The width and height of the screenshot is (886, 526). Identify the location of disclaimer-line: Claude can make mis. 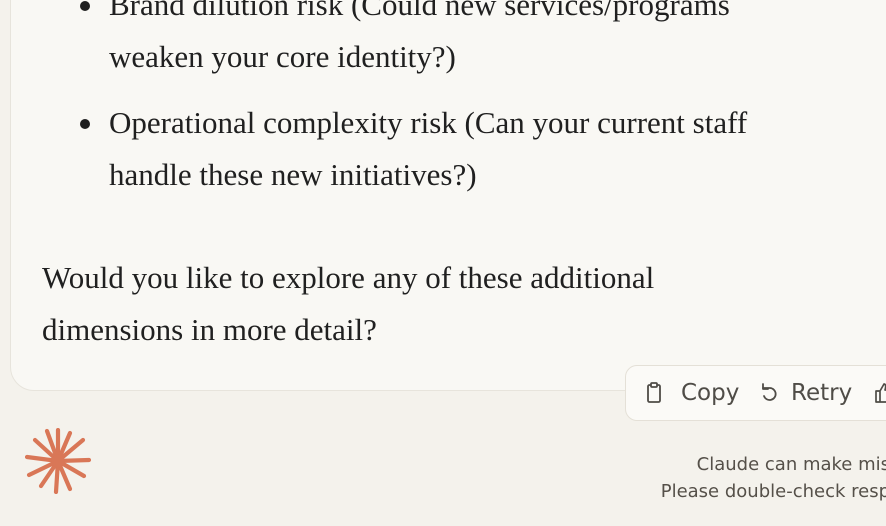
(791, 464).